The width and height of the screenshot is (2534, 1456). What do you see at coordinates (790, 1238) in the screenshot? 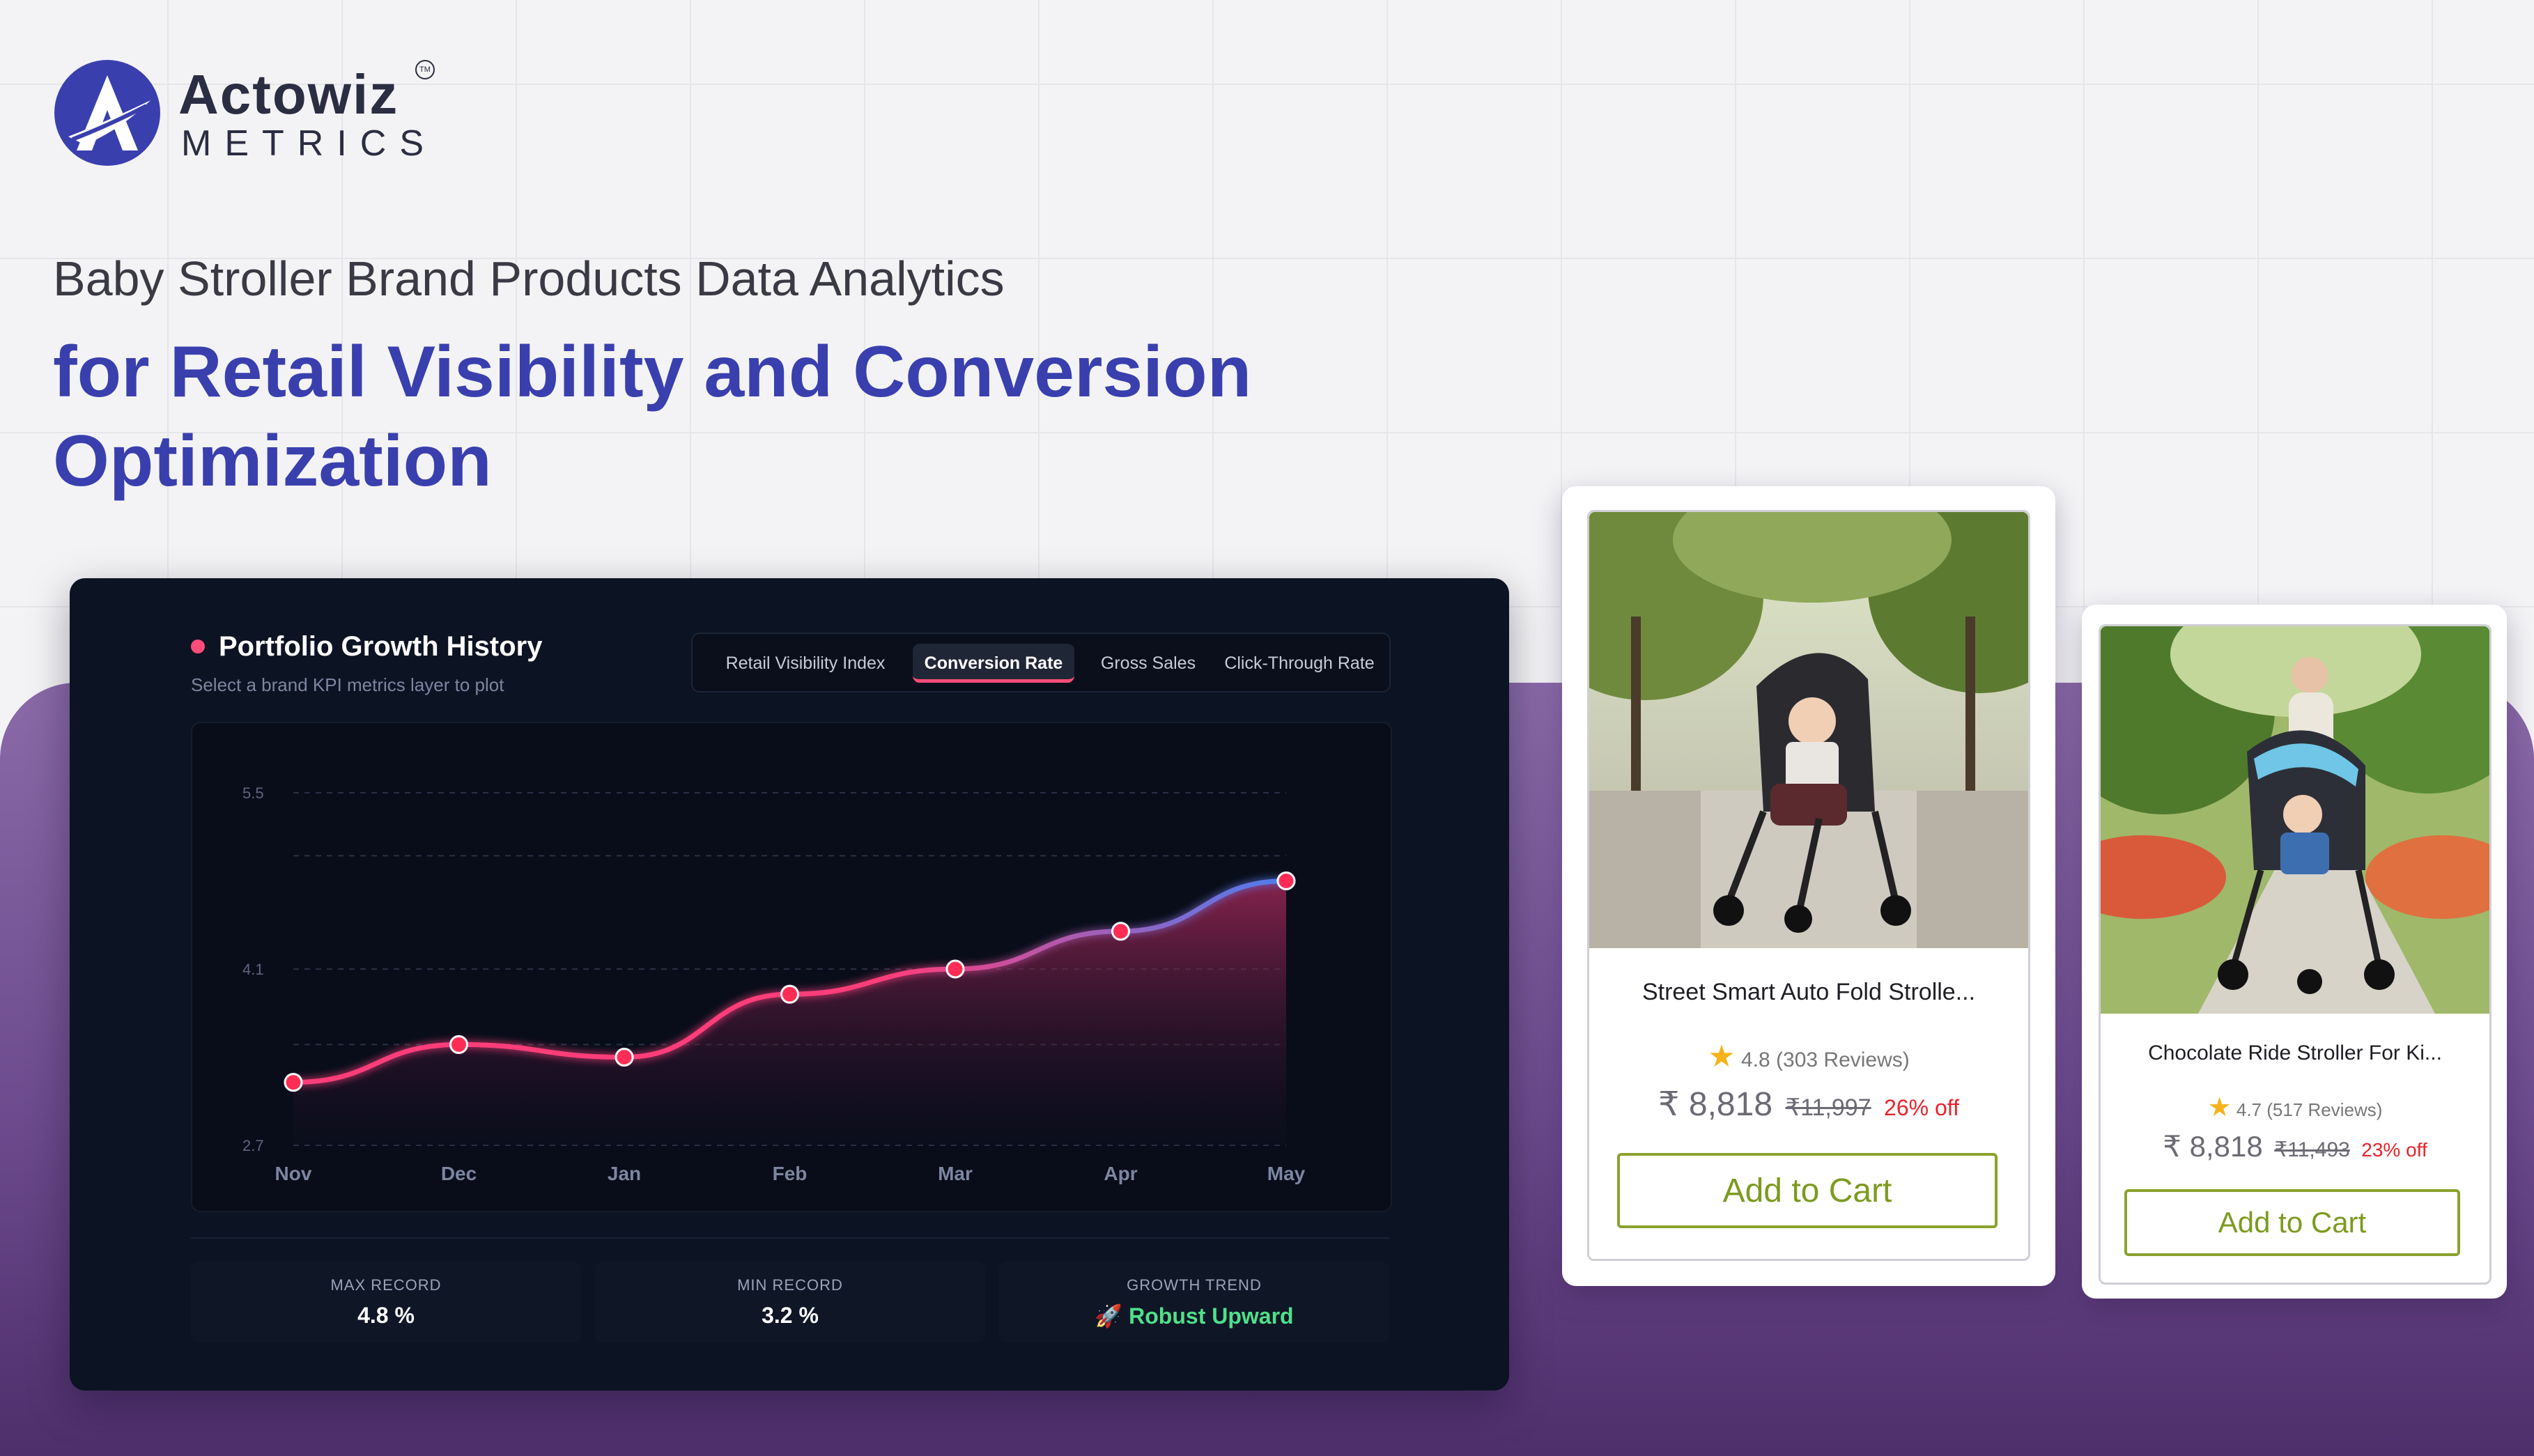
I see `panel-divider` at bounding box center [790, 1238].